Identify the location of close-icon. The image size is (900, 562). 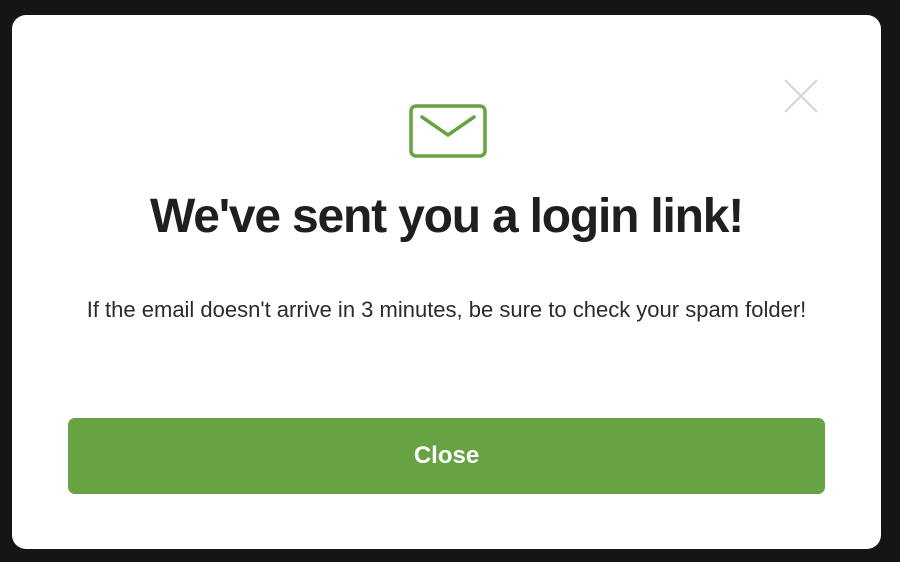
(801, 96).